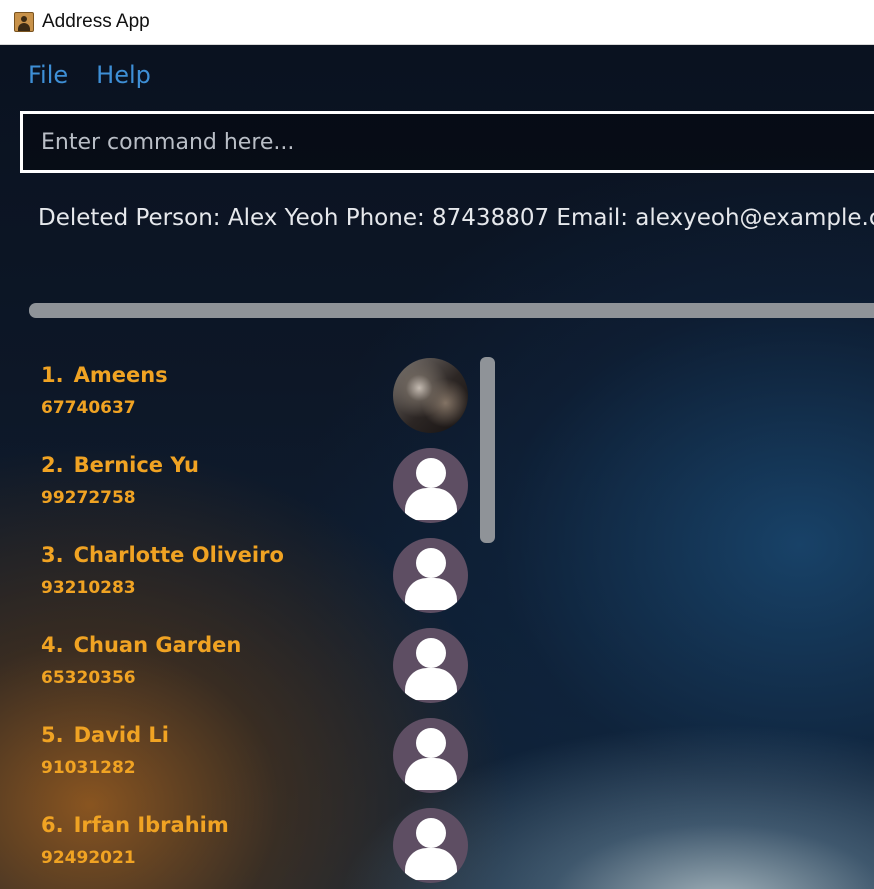 This screenshot has width=874, height=889. Describe the element at coordinates (240, 840) in the screenshot. I see `person-card: 6. Irfan Ibrahim 92492021` at that location.